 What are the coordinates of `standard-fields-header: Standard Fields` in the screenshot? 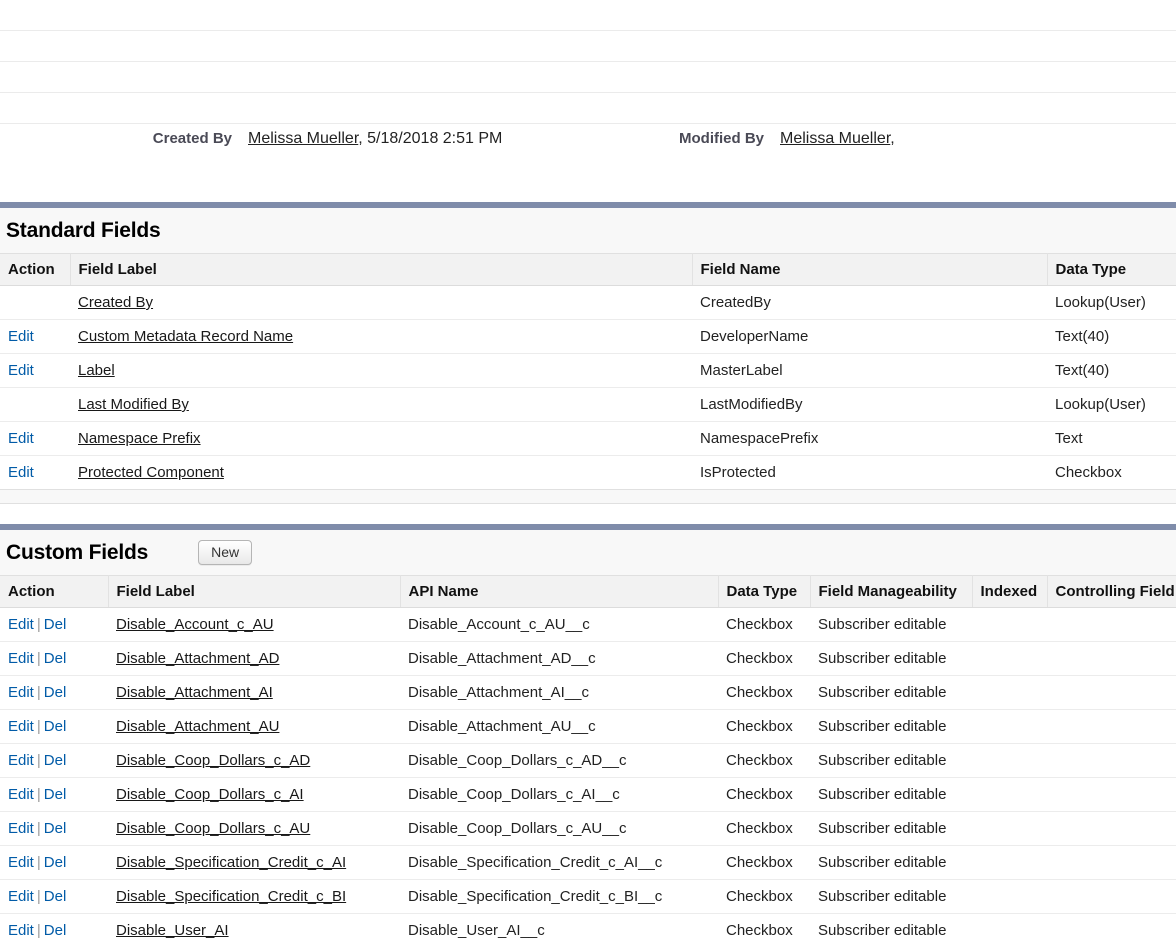 It's located at (588, 230).